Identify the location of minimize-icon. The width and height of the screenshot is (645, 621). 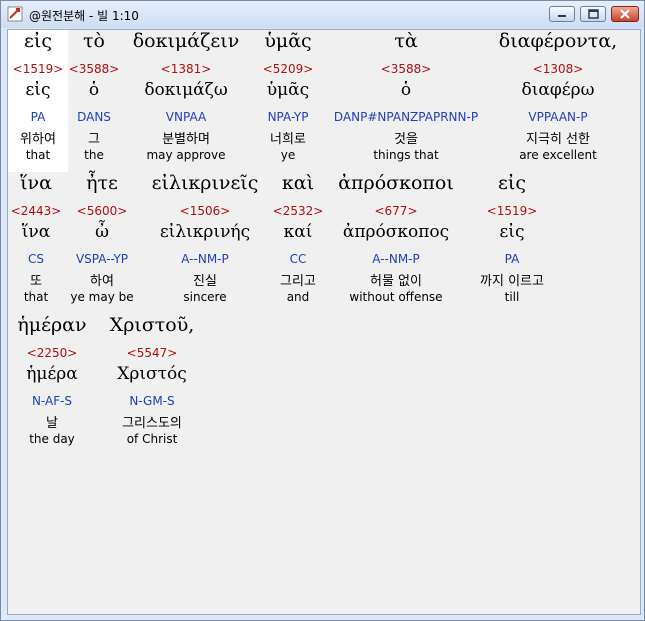
(562, 16).